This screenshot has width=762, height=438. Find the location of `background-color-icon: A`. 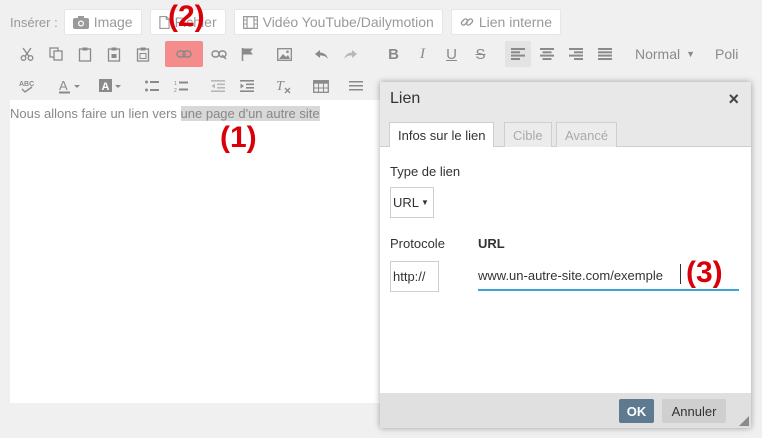

background-color-icon: A is located at coordinates (109, 85).